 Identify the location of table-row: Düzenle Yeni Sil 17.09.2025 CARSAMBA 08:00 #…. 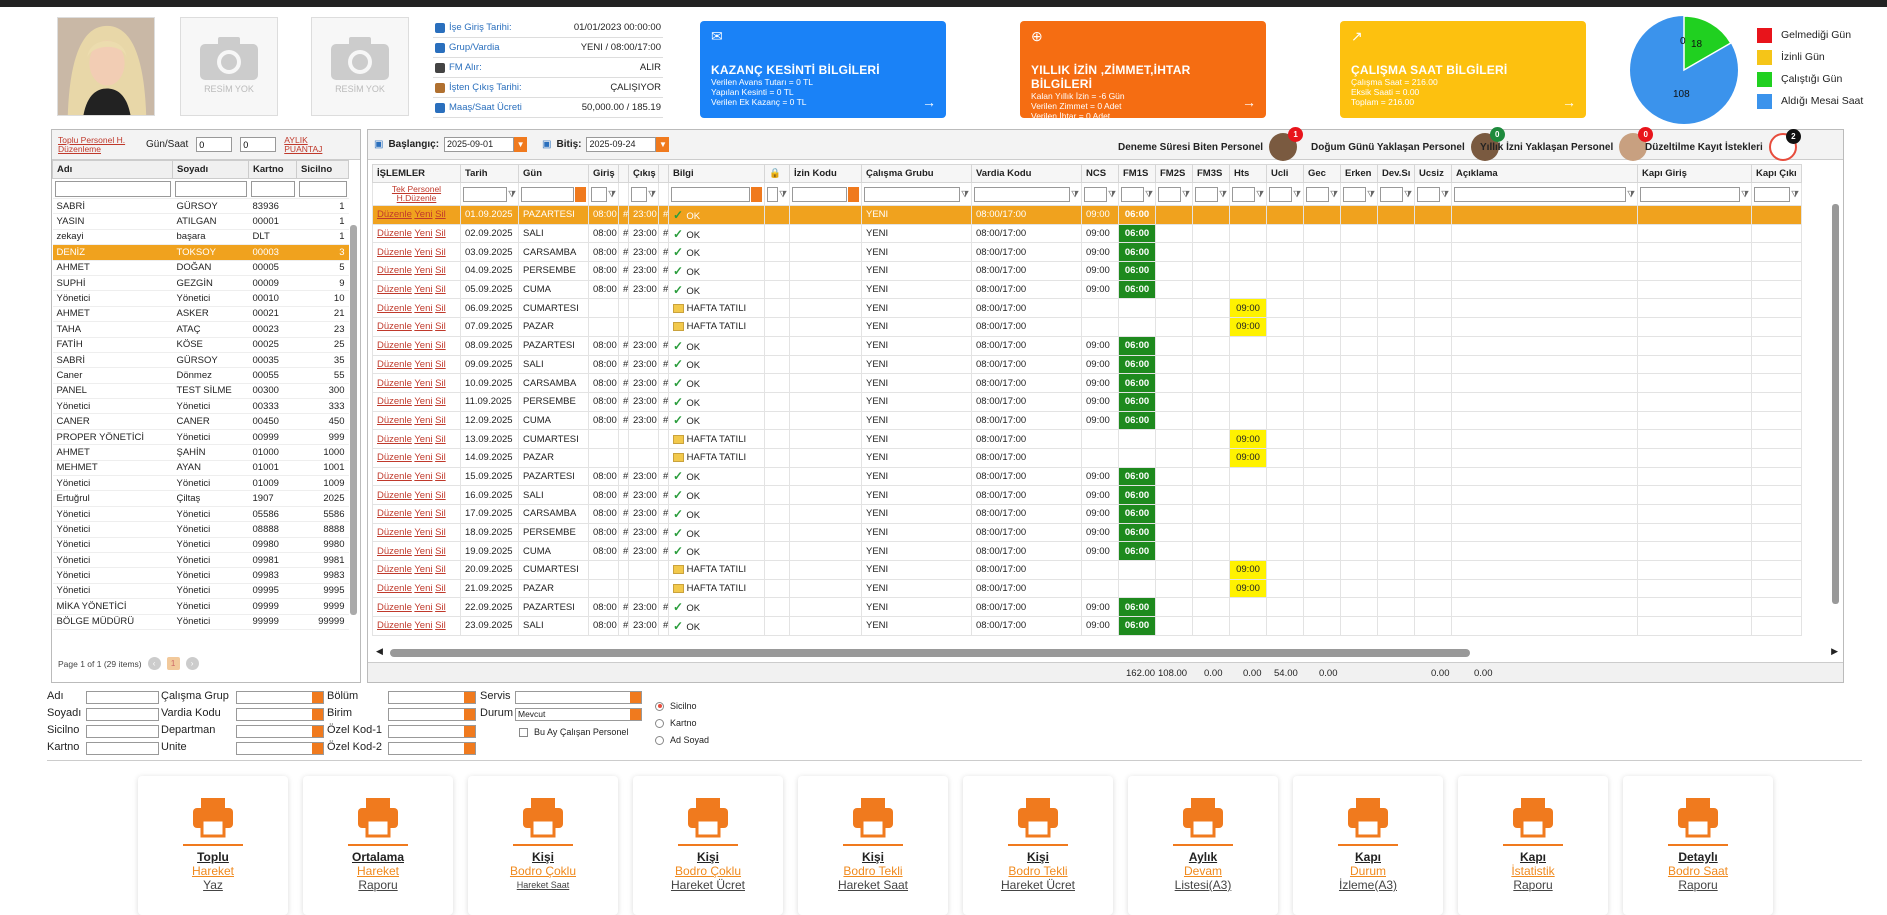
(1087, 514).